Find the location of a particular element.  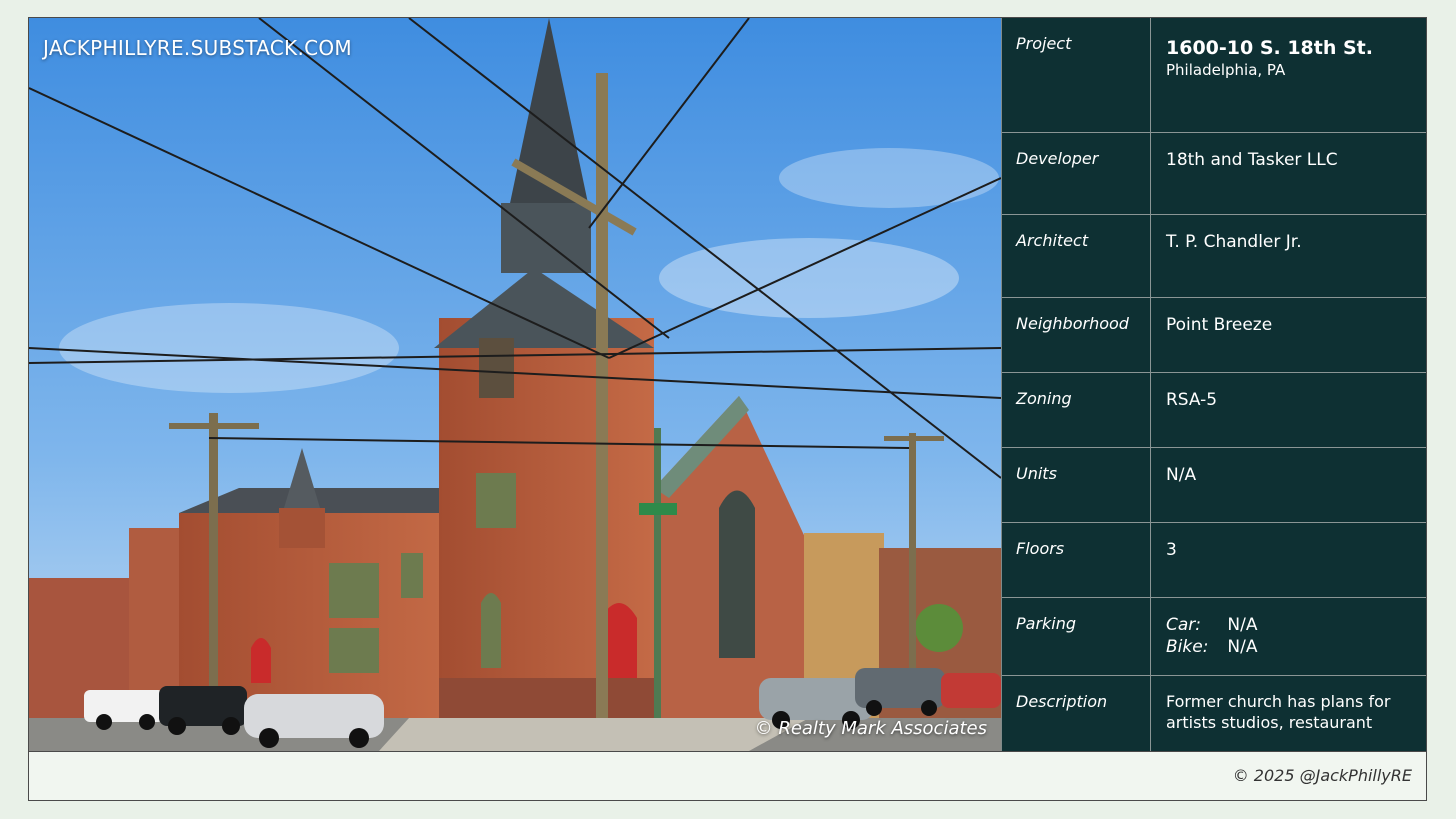

row-units: Units N/A is located at coordinates (1214, 485).